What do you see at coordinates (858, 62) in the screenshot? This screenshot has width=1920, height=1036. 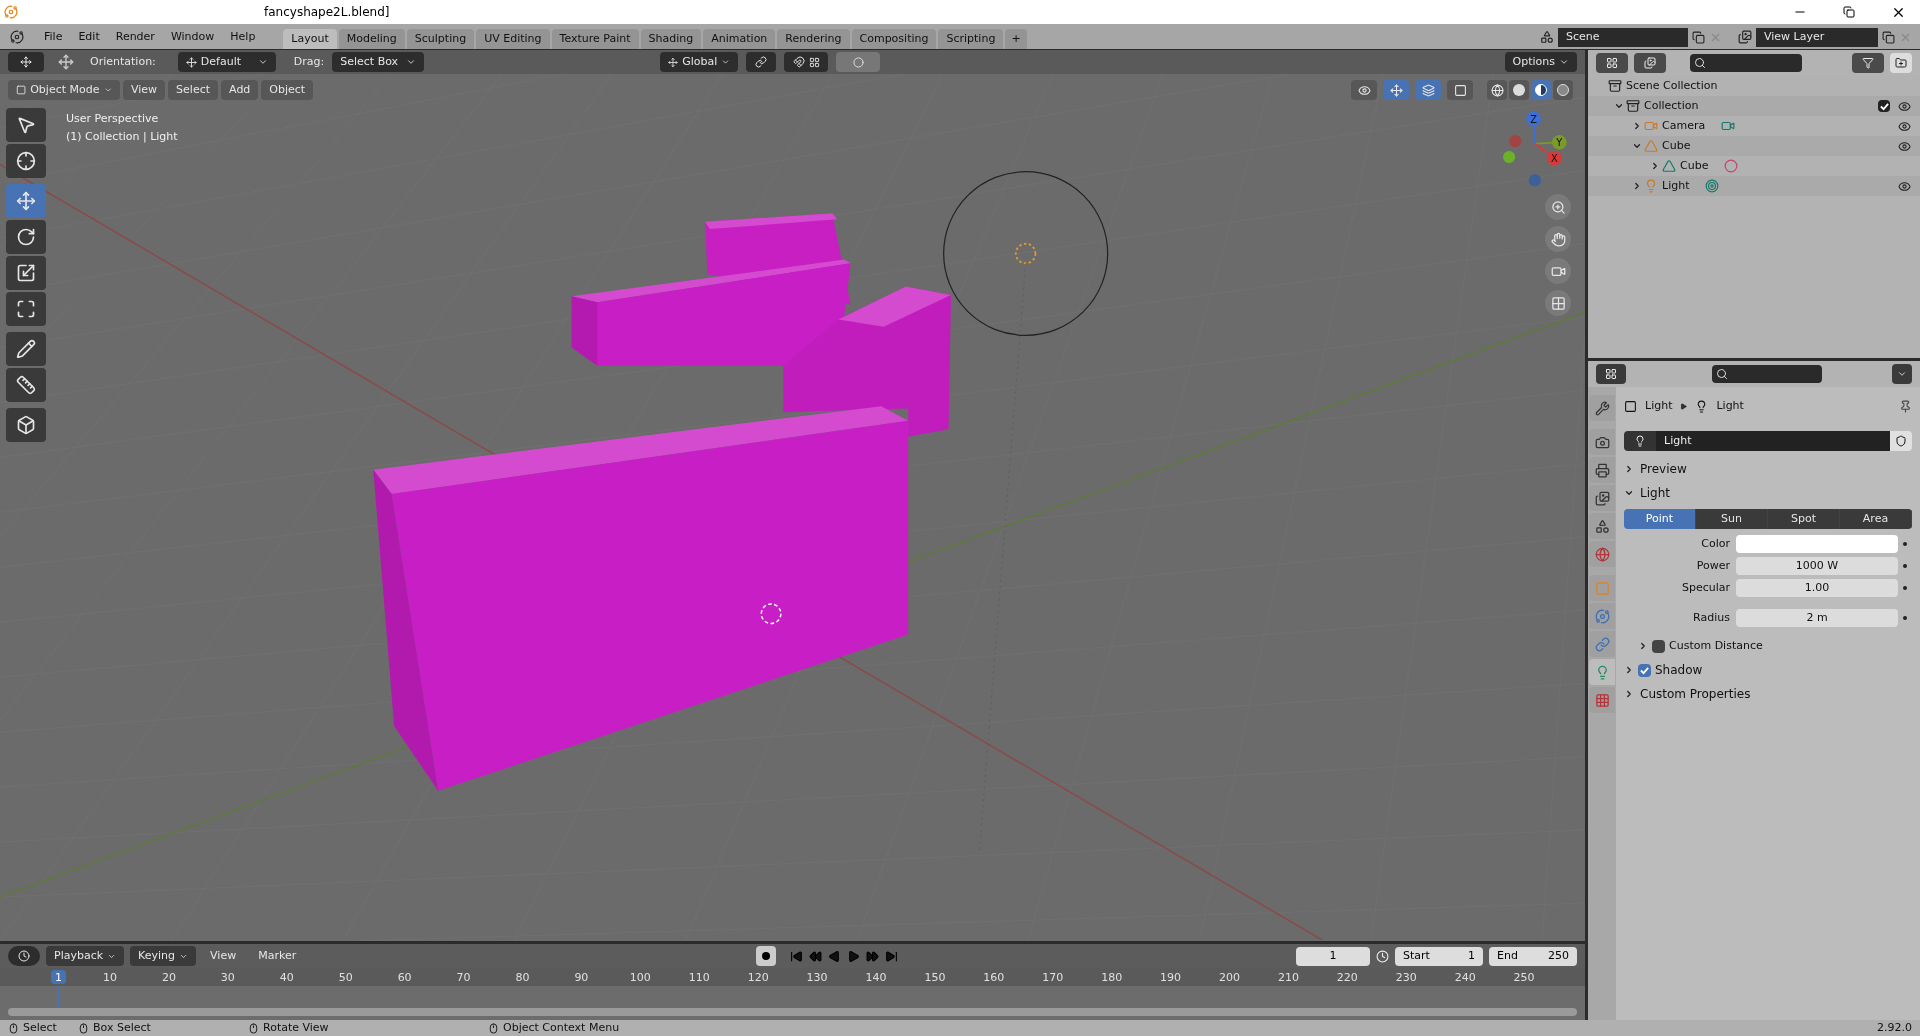 I see `proportional-edit-button` at bounding box center [858, 62].